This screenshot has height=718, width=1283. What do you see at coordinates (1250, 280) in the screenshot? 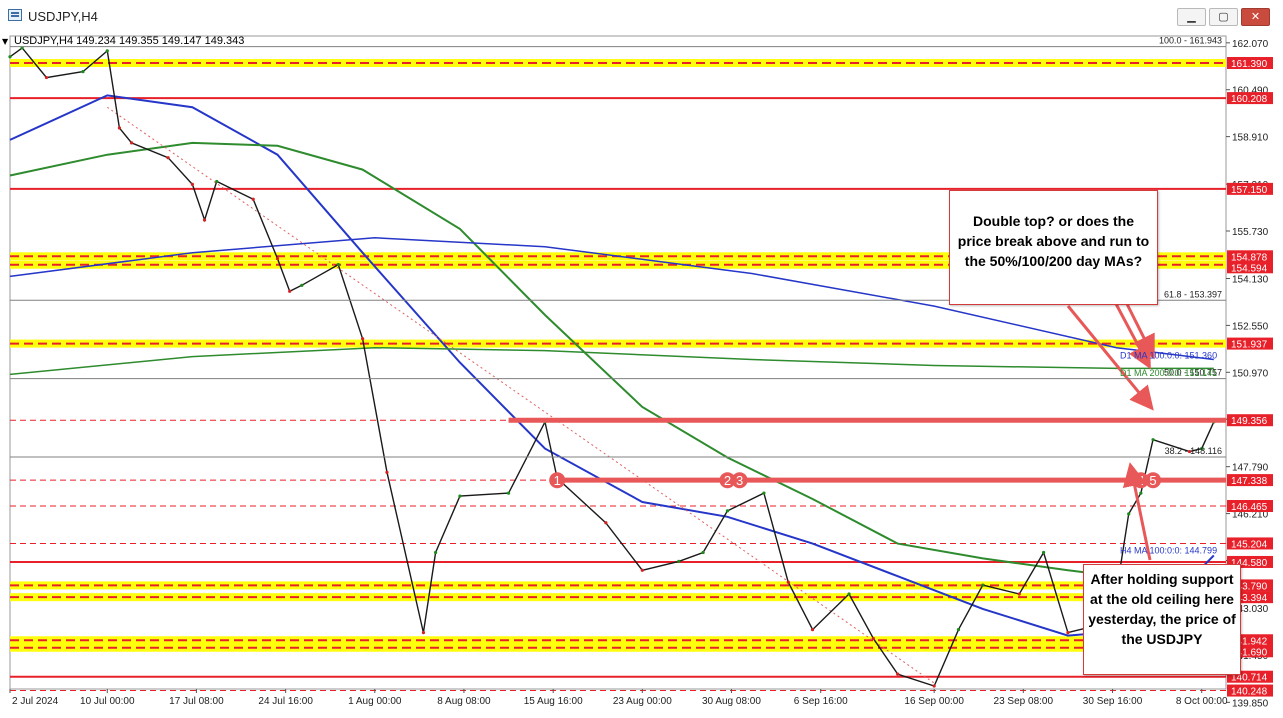
I see `y-tick-label: 154.130` at bounding box center [1250, 280].